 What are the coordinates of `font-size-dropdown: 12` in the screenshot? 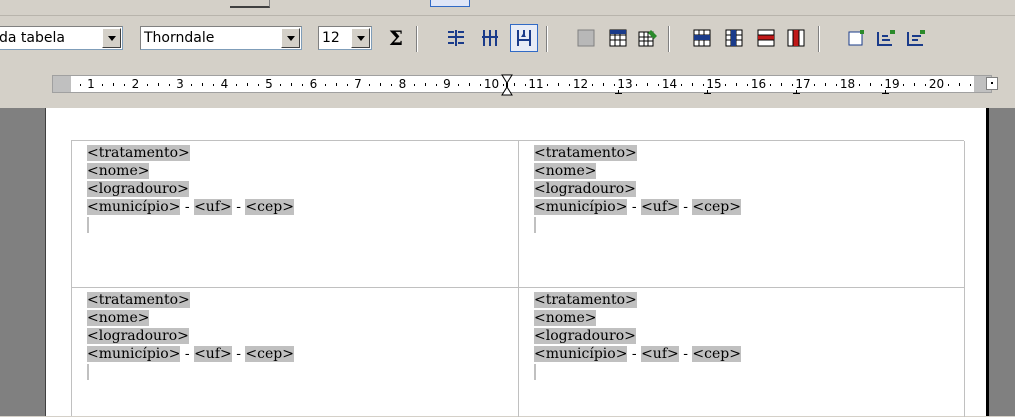 It's located at (345, 38).